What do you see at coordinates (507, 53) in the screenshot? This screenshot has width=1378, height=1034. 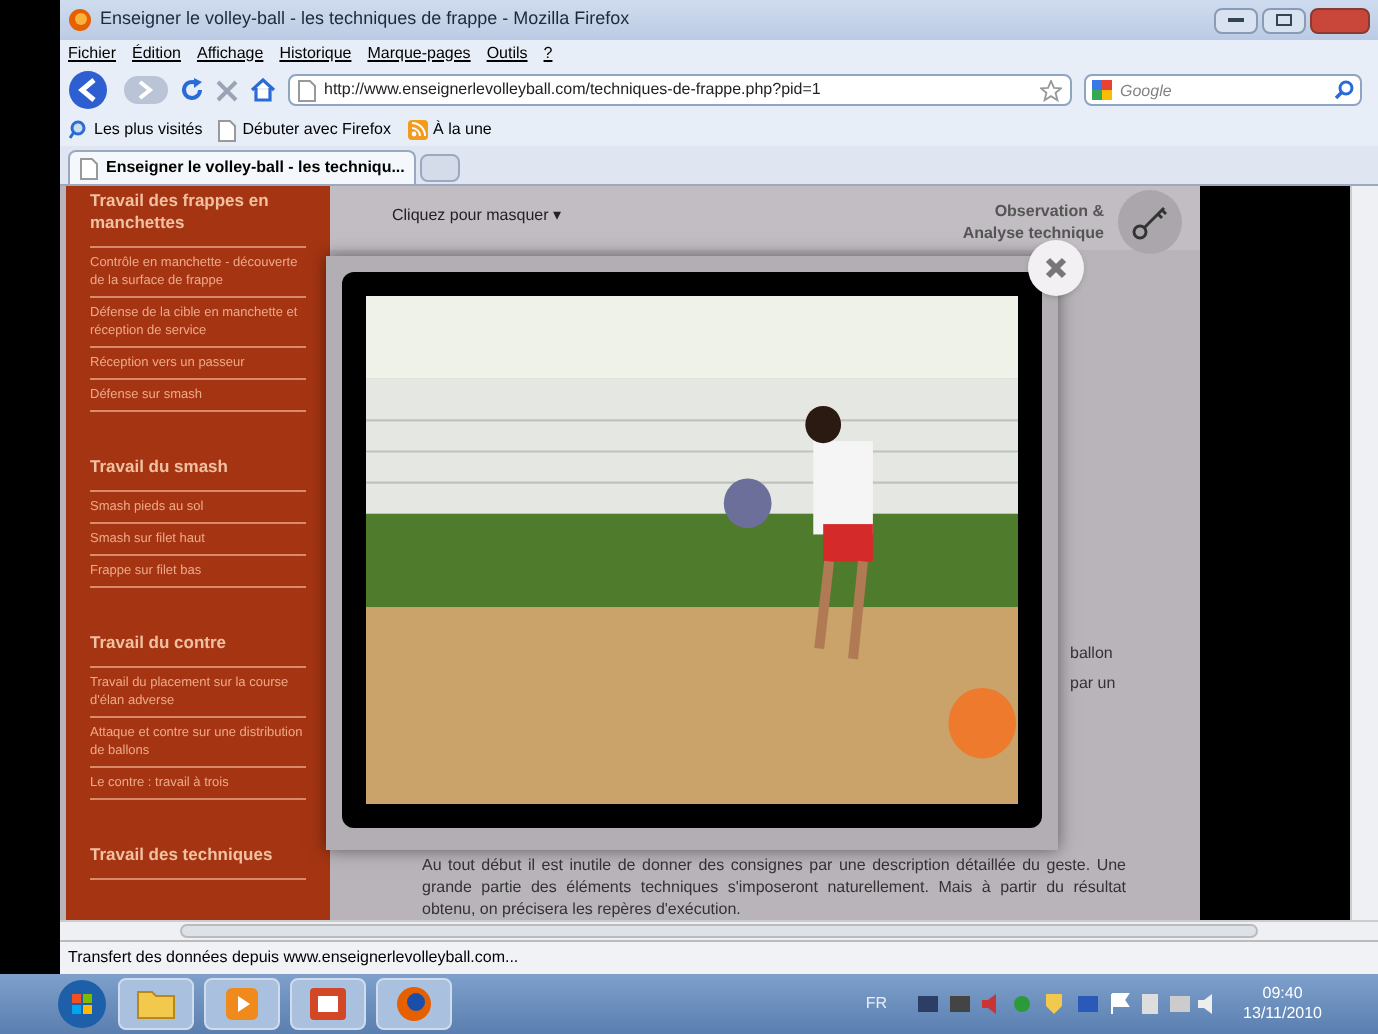 I see `menu-item: Outils` at bounding box center [507, 53].